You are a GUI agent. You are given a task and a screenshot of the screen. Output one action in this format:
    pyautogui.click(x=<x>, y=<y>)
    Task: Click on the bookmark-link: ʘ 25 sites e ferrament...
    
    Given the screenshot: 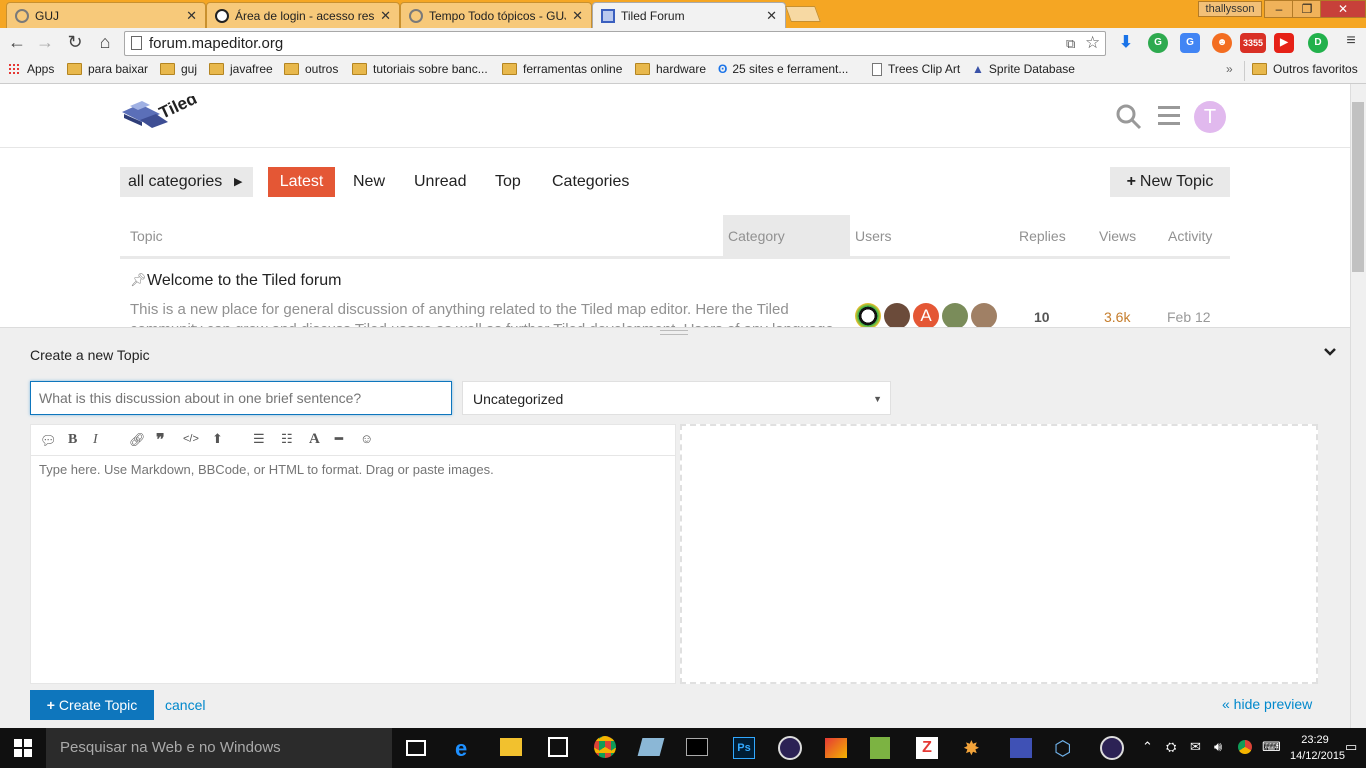 What is the action you would take?
    pyautogui.click(x=783, y=69)
    